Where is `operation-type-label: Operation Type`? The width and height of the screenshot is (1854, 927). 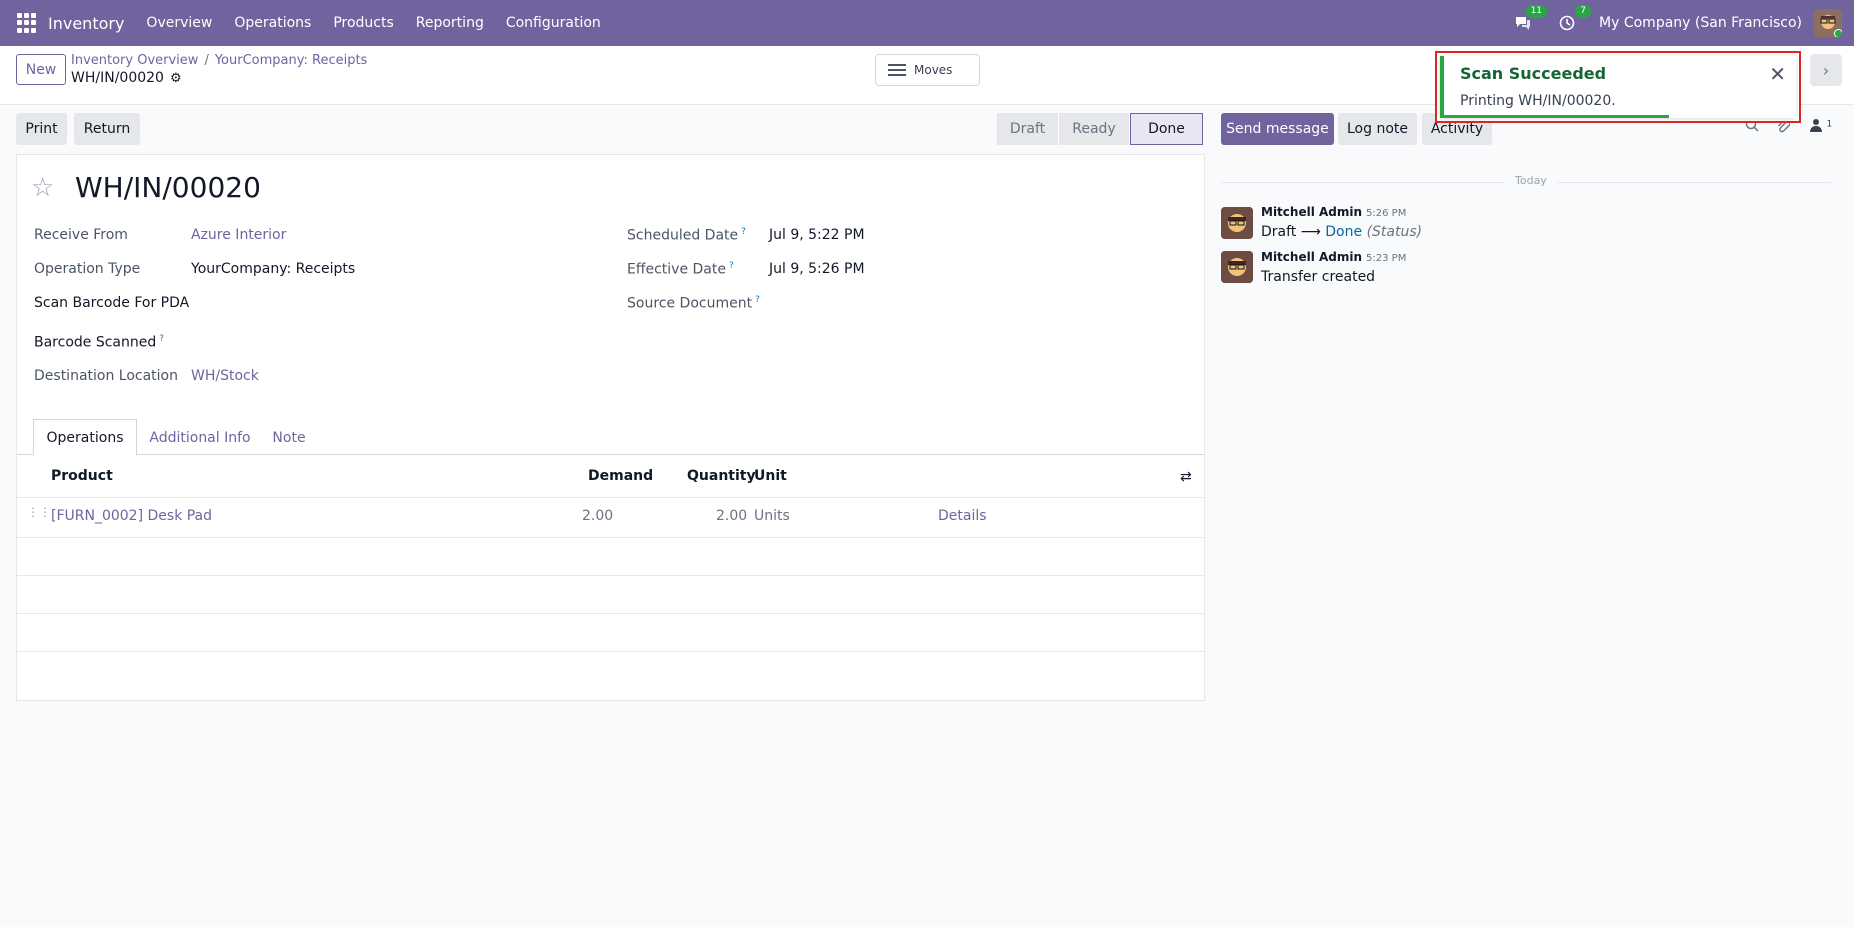 operation-type-label: Operation Type is located at coordinates (87, 269).